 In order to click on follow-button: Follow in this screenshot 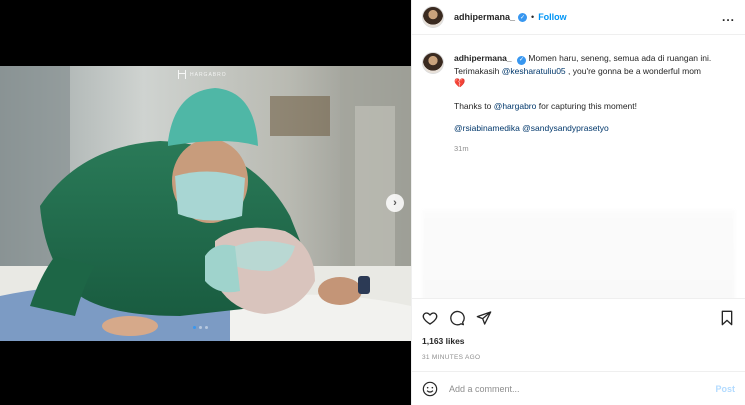, I will do `click(552, 17)`.